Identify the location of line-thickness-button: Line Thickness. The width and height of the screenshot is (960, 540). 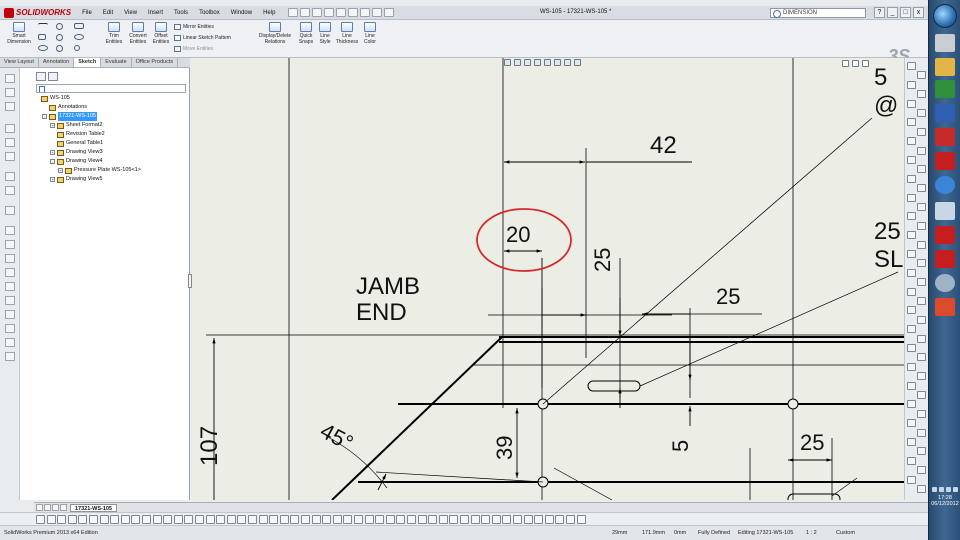
(347, 33).